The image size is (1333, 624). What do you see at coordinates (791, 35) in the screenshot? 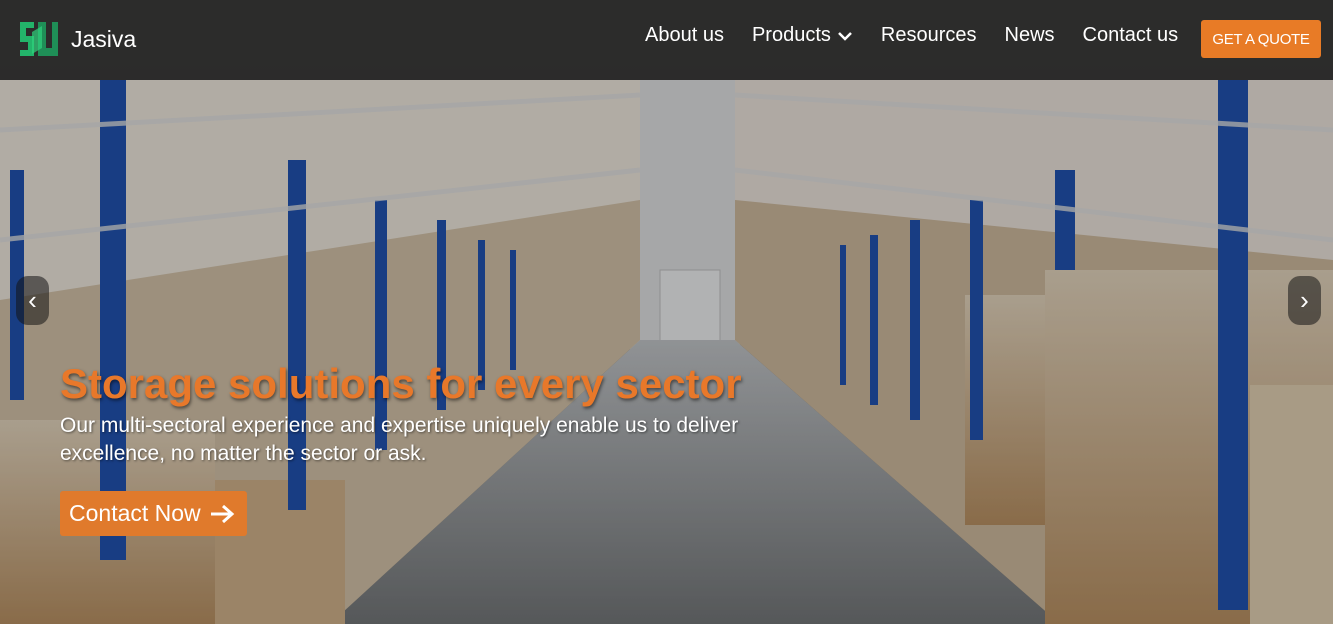
I see `nav-products-label: Products` at bounding box center [791, 35].